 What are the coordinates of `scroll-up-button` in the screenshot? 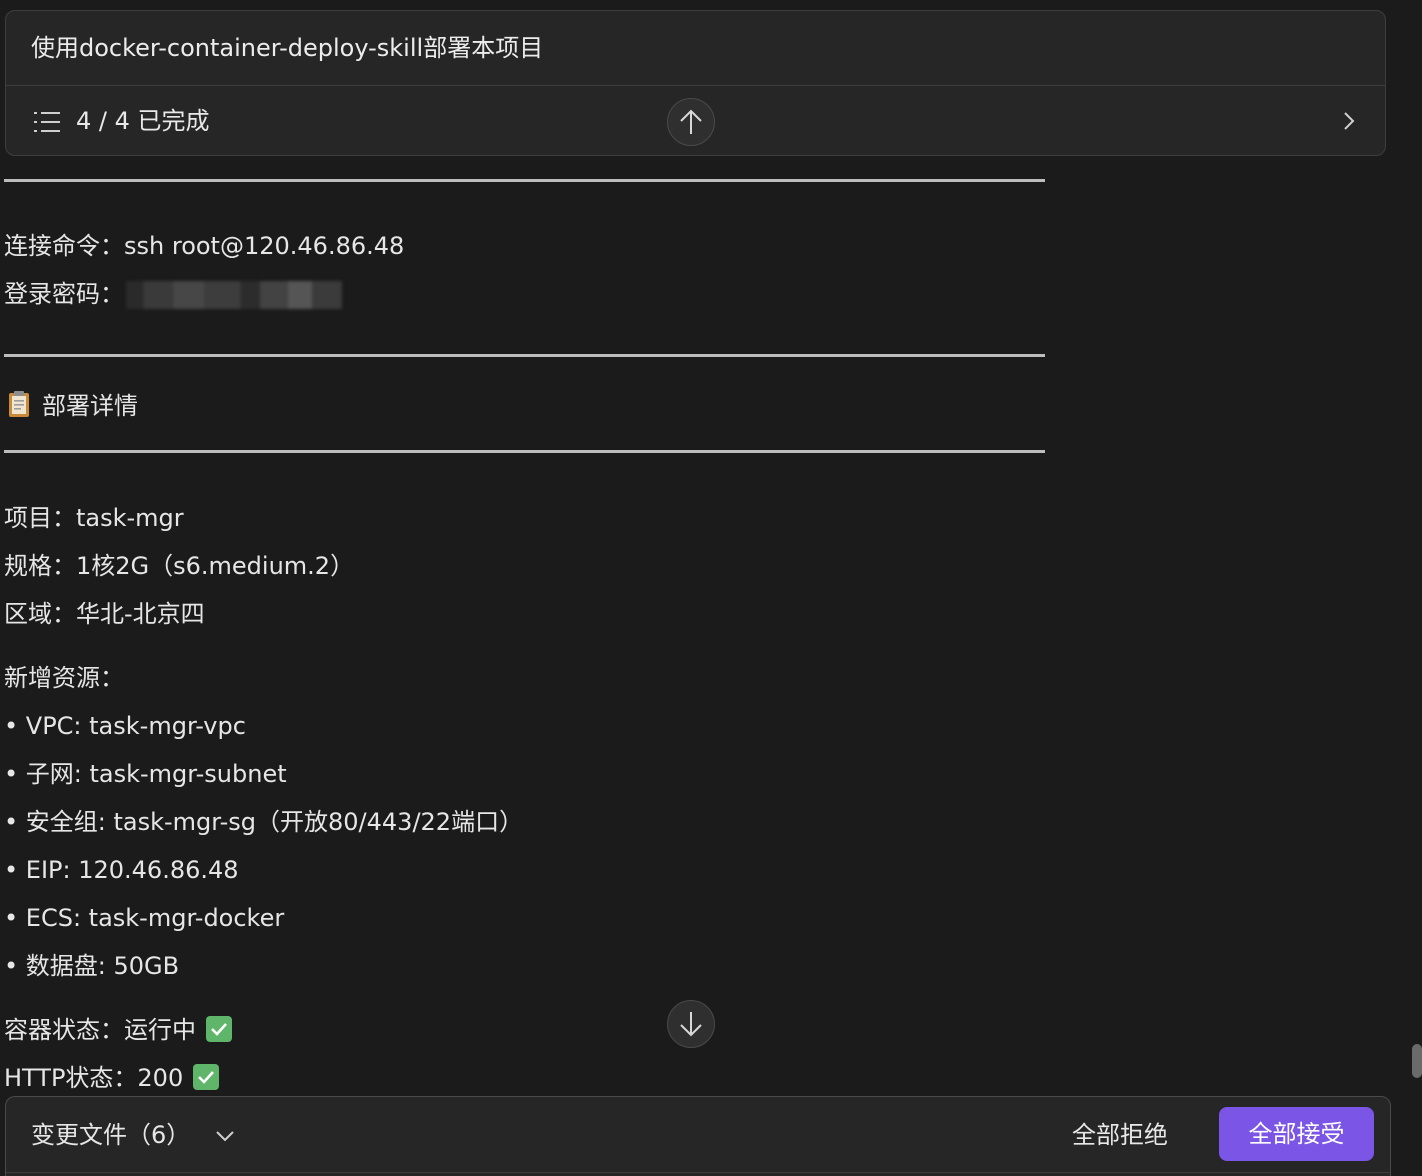 It's located at (691, 122).